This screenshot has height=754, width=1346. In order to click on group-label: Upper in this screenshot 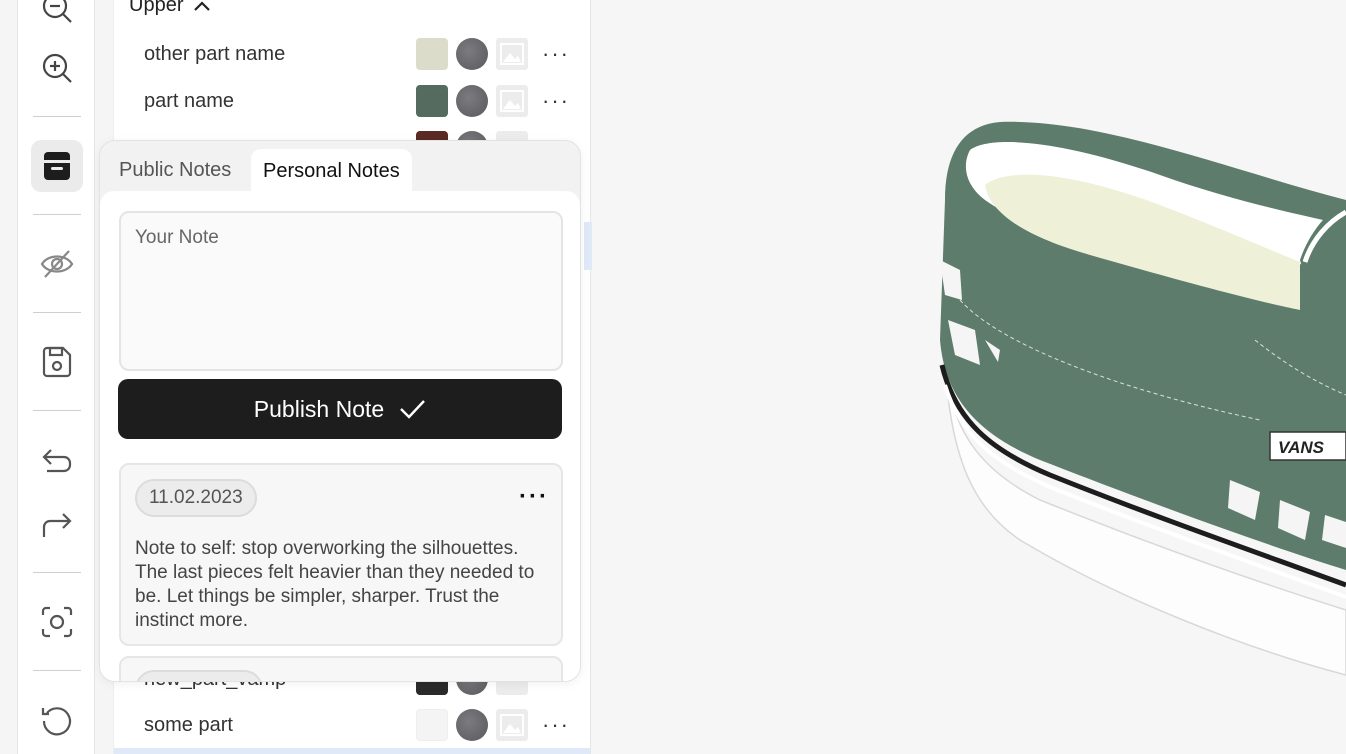, I will do `click(156, 8)`.